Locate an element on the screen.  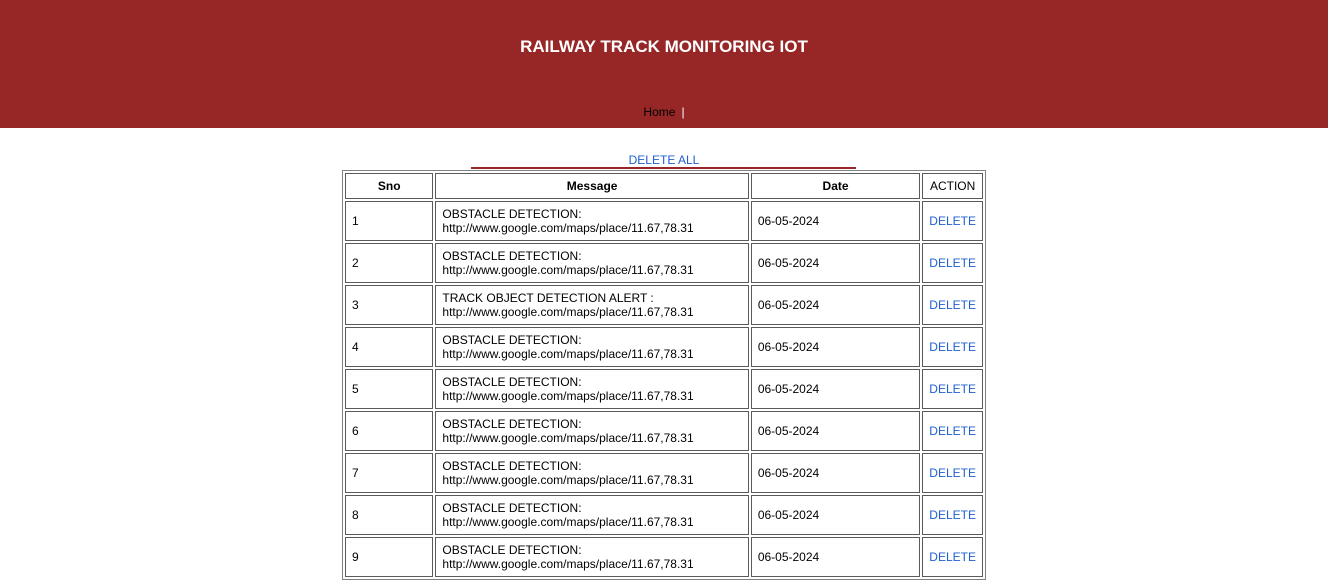
row-sno: 7 is located at coordinates (389, 473).